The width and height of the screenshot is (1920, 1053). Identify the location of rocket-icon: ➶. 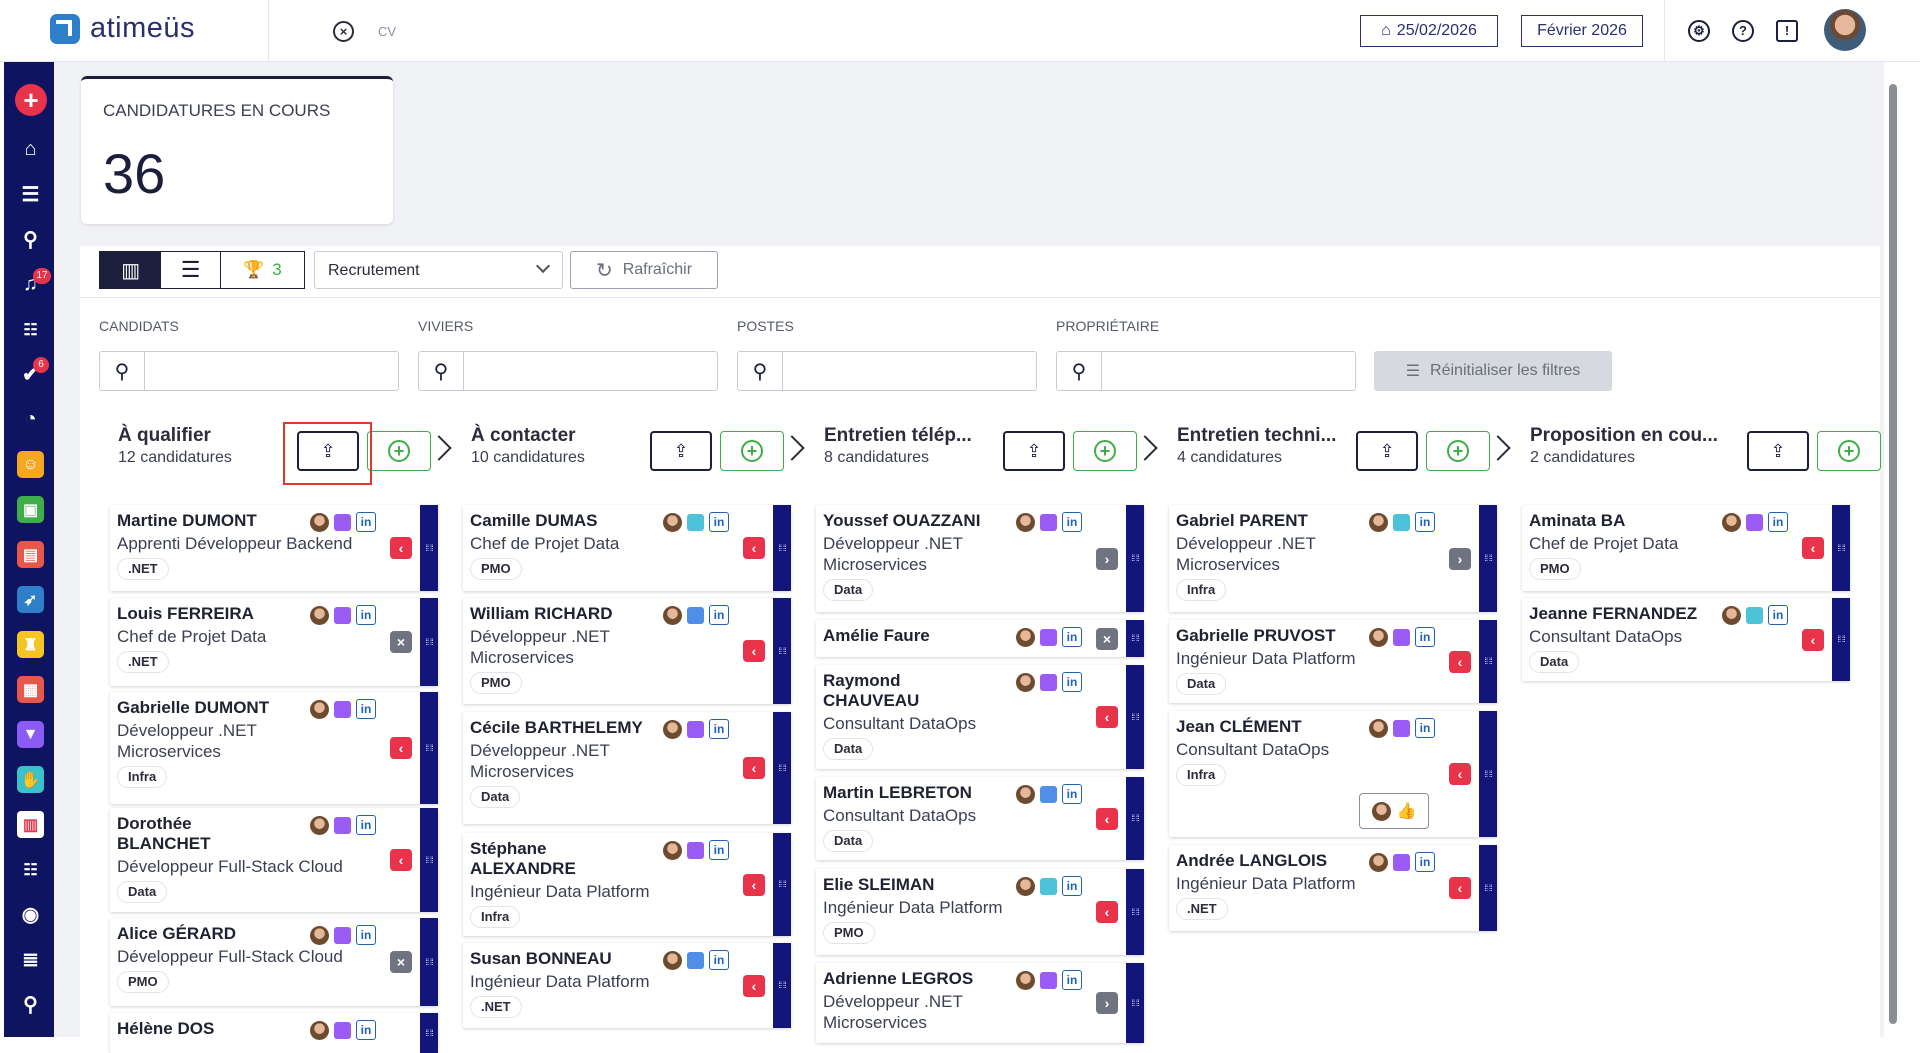
(30, 599).